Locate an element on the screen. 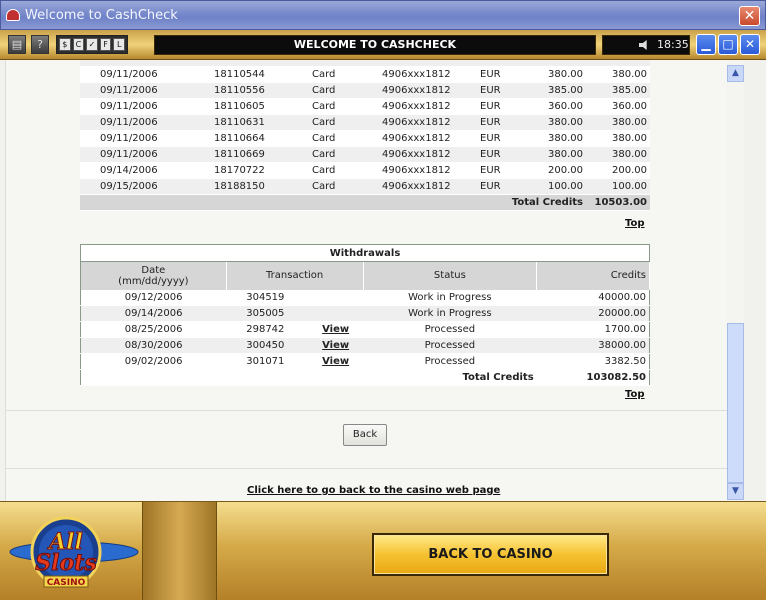 The width and height of the screenshot is (766, 600). withdrawals-total-label: Total Credits is located at coordinates (308, 377).